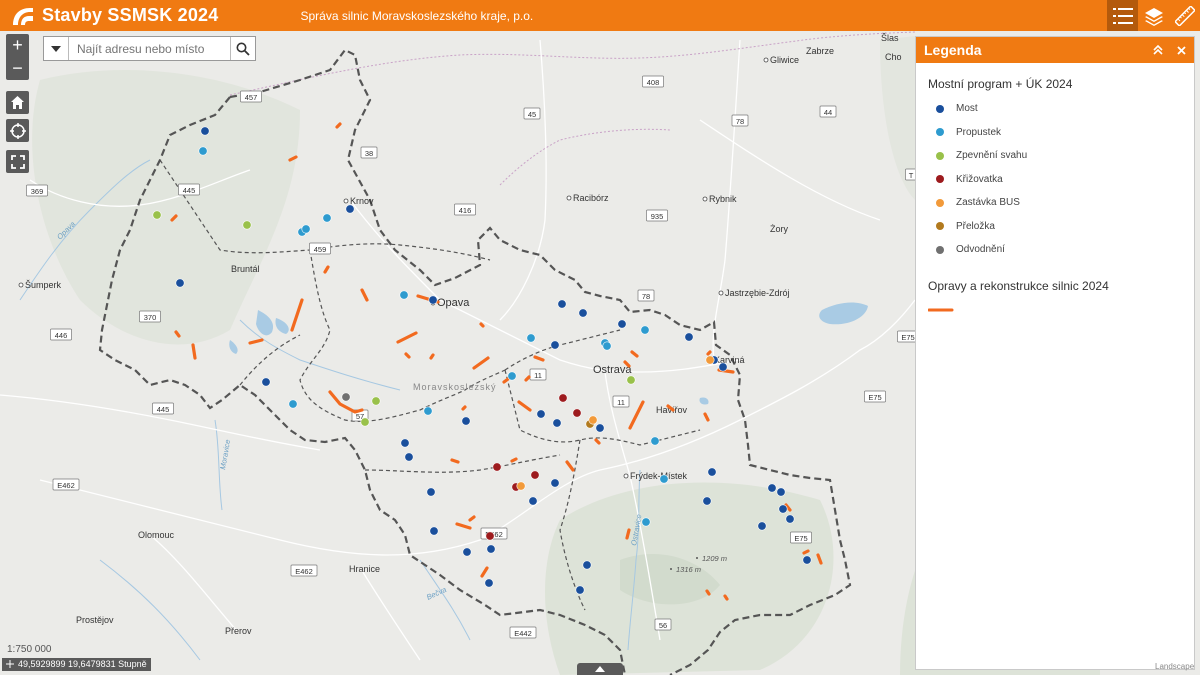  What do you see at coordinates (149, 48) in the screenshot?
I see `search-input` at bounding box center [149, 48].